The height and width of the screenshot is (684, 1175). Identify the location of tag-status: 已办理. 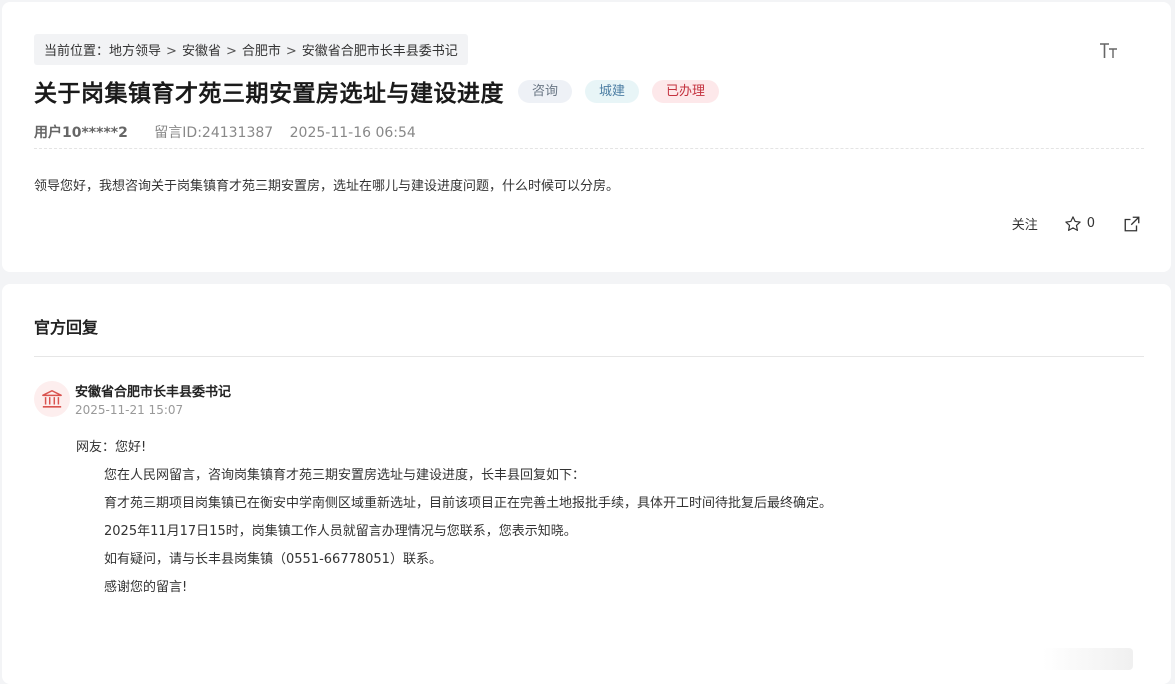
(686, 91).